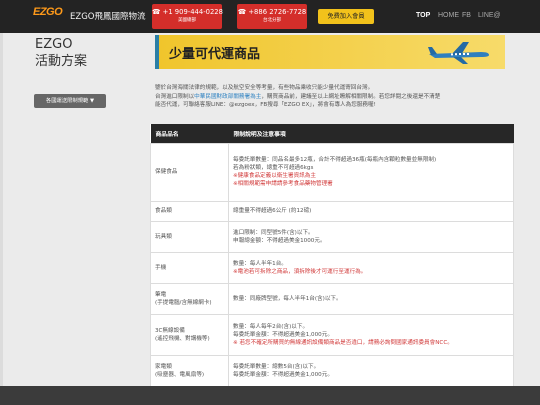 This screenshot has width=540, height=405. Describe the element at coordinates (423, 15) in the screenshot. I see `nav-top: TOP` at that location.